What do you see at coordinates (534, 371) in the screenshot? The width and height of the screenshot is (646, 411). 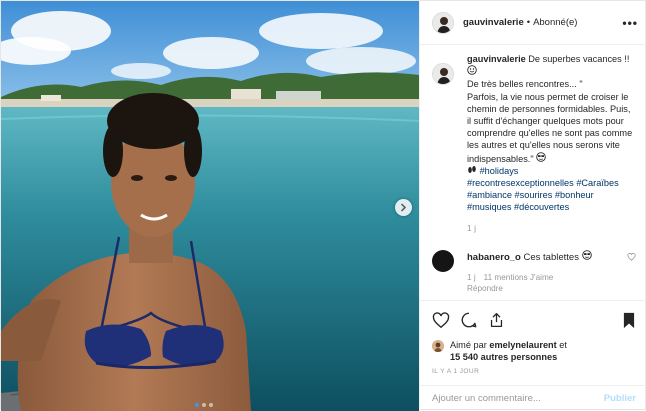 I see `post-date: IL Y A 1 JOUR` at bounding box center [534, 371].